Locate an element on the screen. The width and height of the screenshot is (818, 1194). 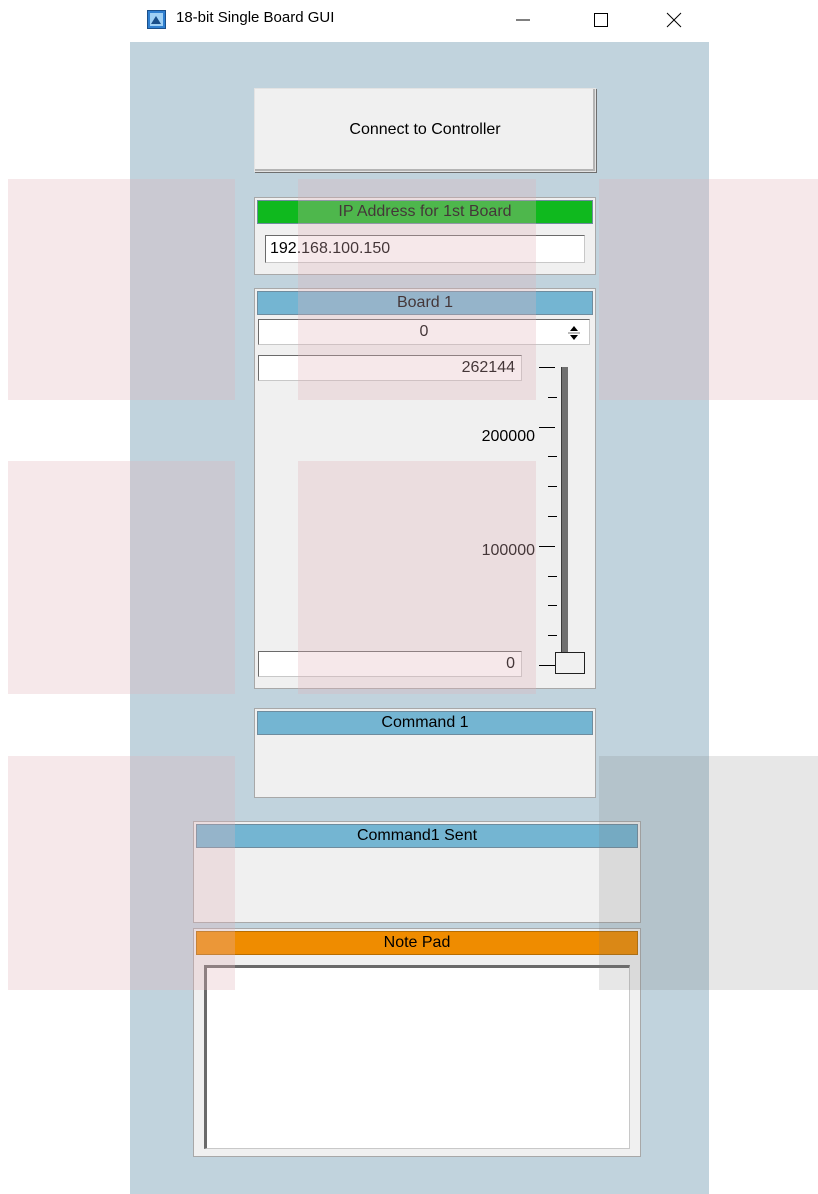
app-icon is located at coordinates (156, 19).